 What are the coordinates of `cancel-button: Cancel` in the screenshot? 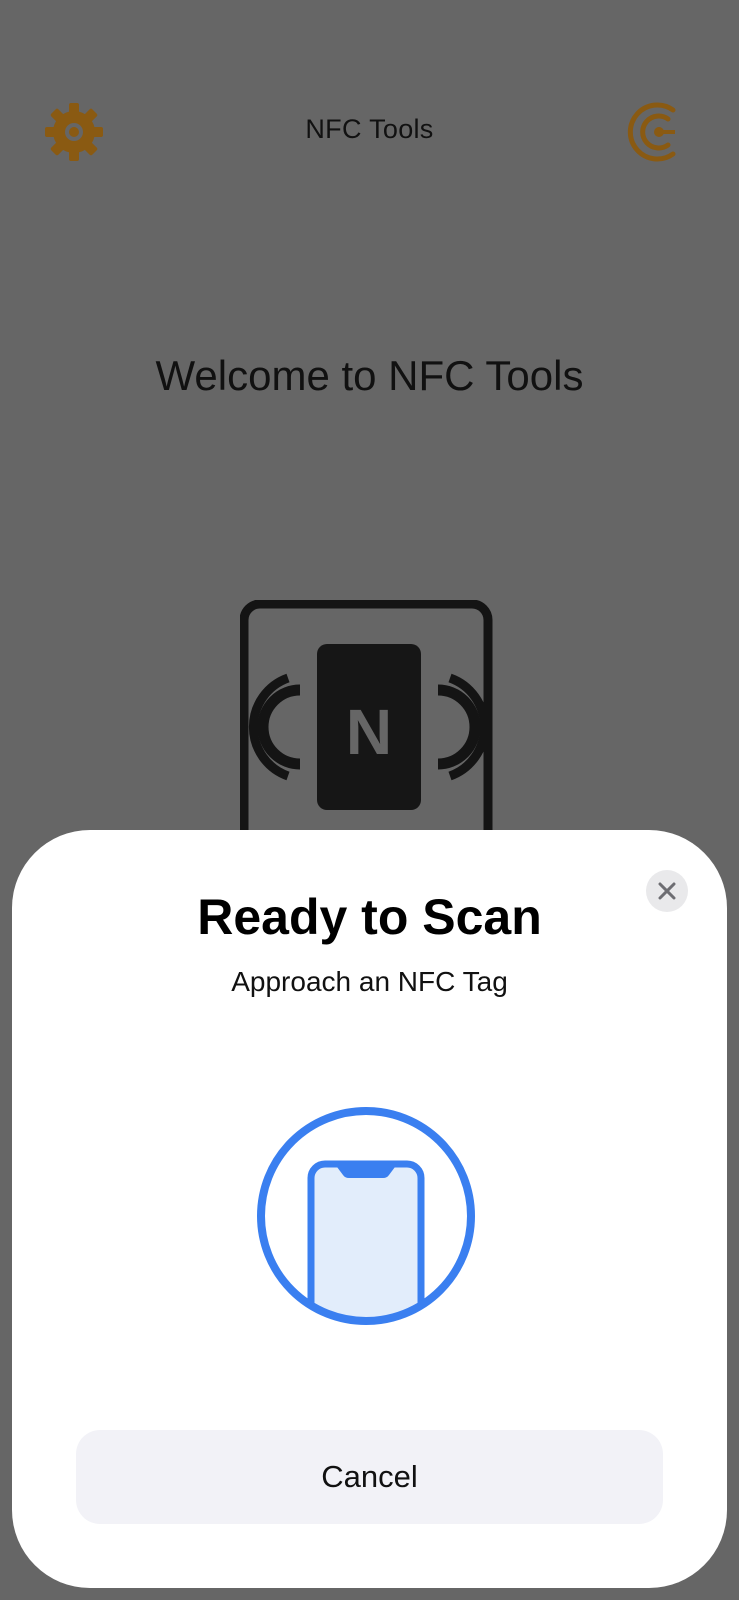 It's located at (369, 1477).